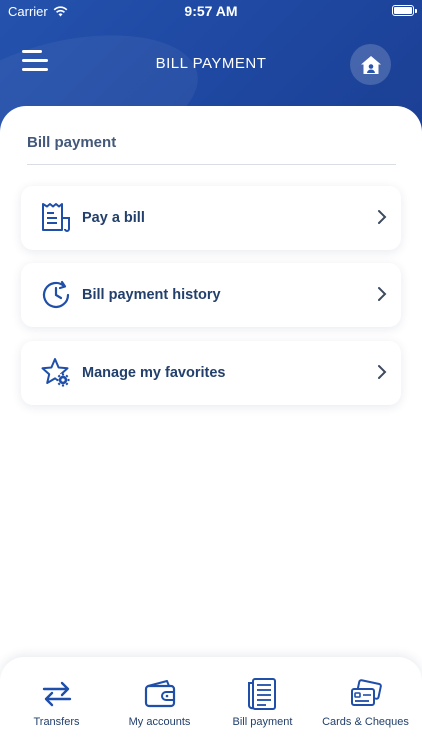 The width and height of the screenshot is (422, 750). Describe the element at coordinates (55, 372) in the screenshot. I see `star-gear-icon` at that location.